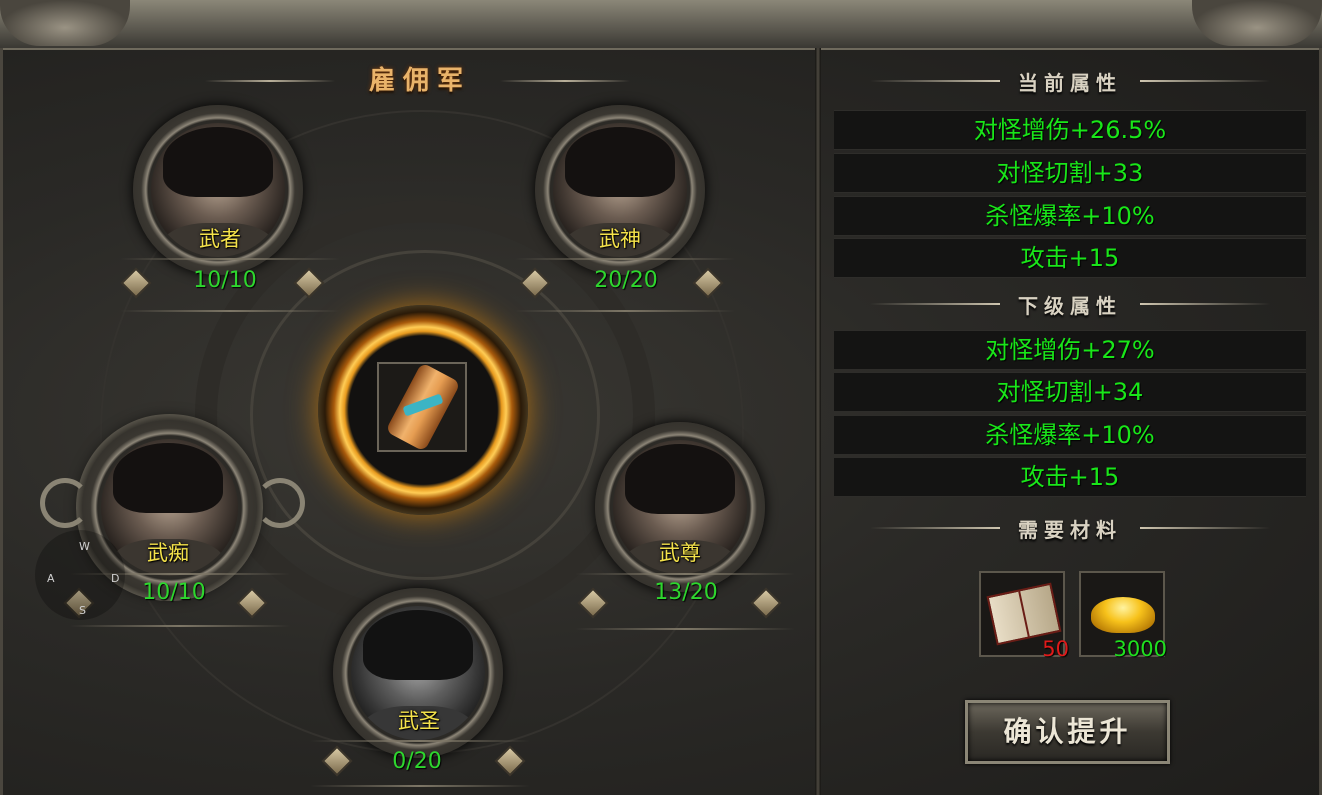 The width and height of the screenshot is (1322, 795). What do you see at coordinates (1257, 23) in the screenshot?
I see `dragon-ornament-right-icon` at bounding box center [1257, 23].